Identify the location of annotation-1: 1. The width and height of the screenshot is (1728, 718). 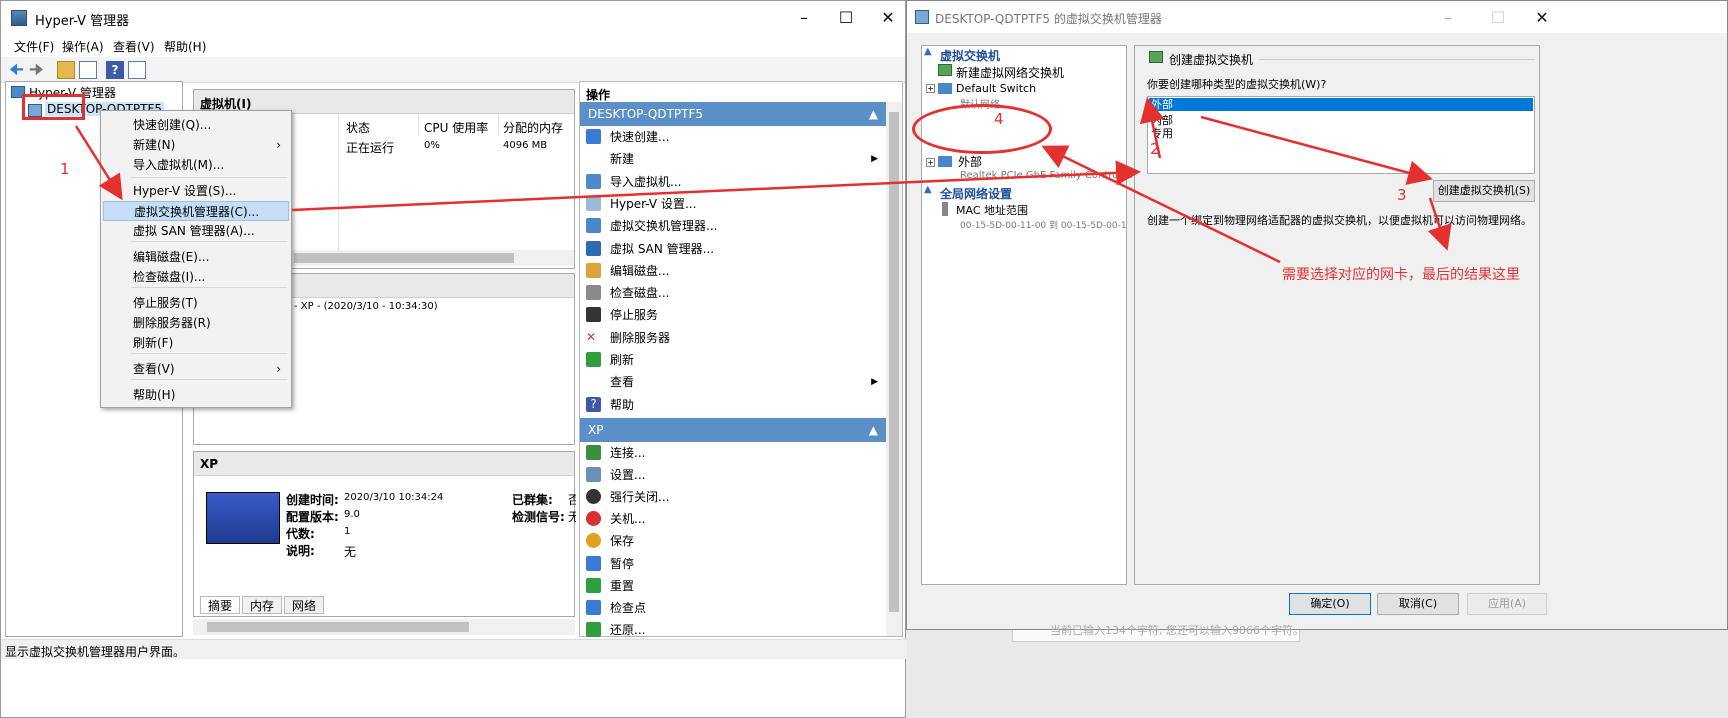
(65, 169).